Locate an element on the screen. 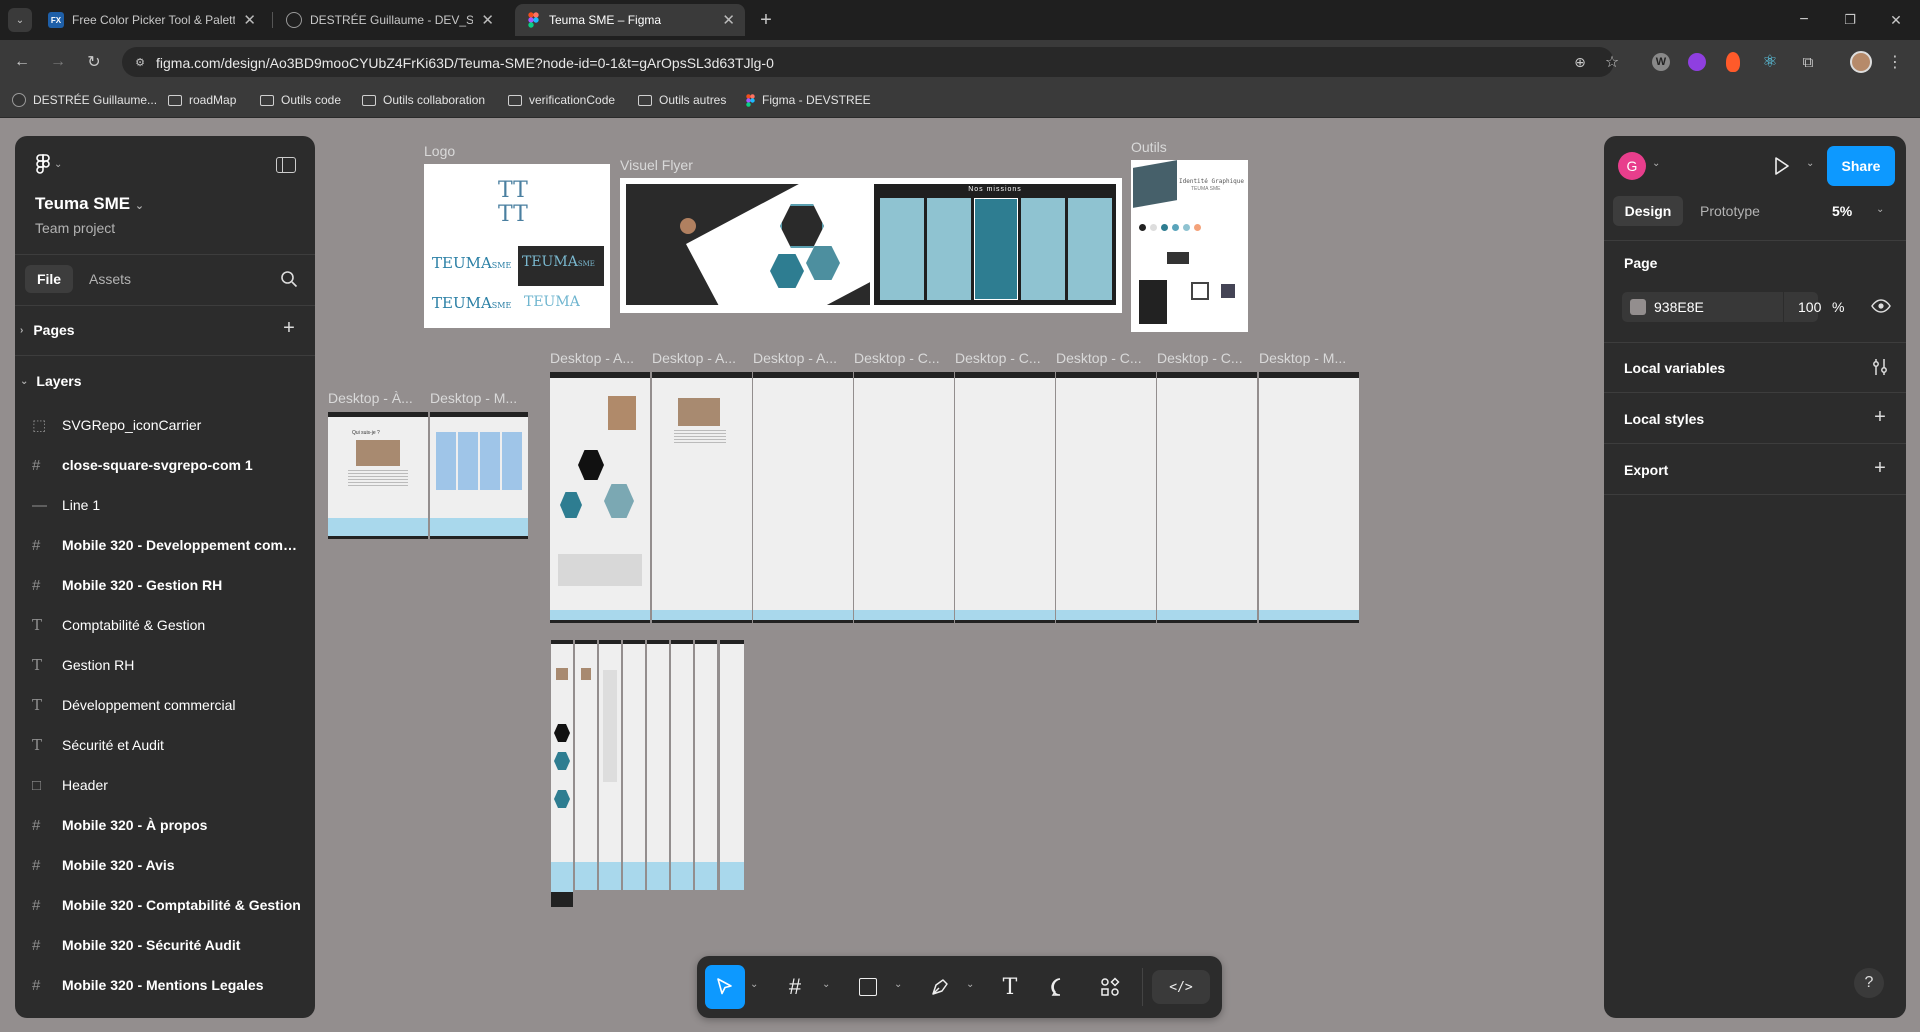 Image resolution: width=1920 pixels, height=1032 pixels. layer-item: # Mobile 320 - Comptabilité & Gestion is located at coordinates (163, 905).